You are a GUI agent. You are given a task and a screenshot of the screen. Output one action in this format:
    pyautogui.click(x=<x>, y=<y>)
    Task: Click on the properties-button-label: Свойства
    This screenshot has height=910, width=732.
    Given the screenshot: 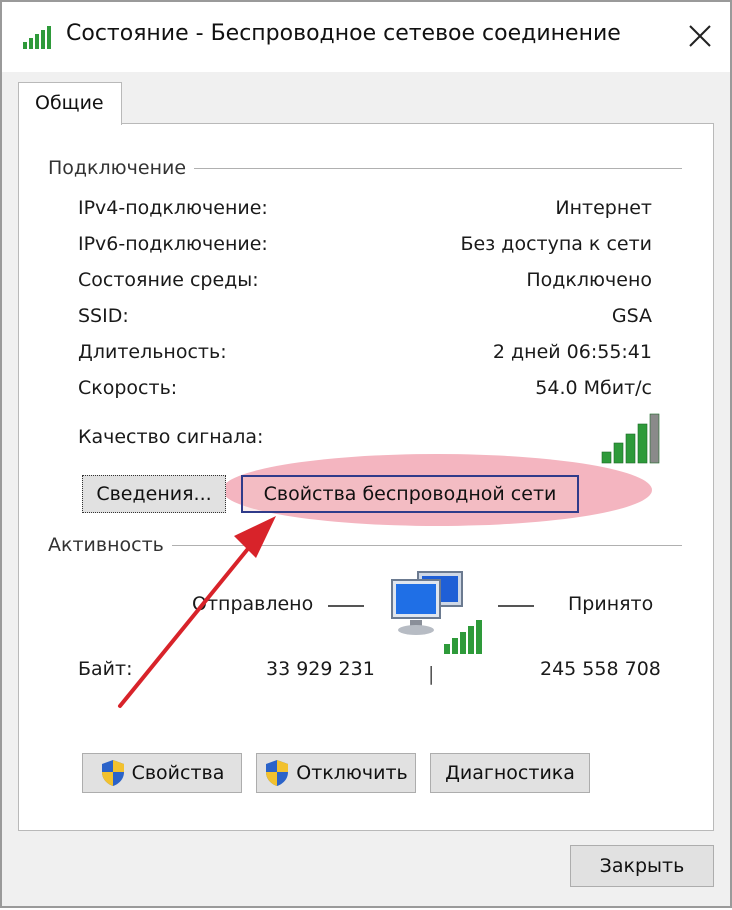 What is the action you would take?
    pyautogui.click(x=178, y=773)
    